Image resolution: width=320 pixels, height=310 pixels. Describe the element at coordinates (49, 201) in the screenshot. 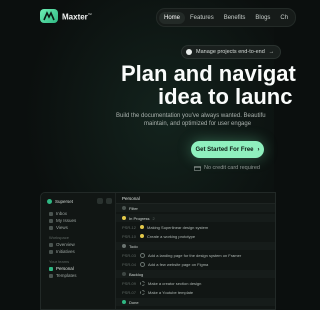

I see `workspace-avatar` at that location.